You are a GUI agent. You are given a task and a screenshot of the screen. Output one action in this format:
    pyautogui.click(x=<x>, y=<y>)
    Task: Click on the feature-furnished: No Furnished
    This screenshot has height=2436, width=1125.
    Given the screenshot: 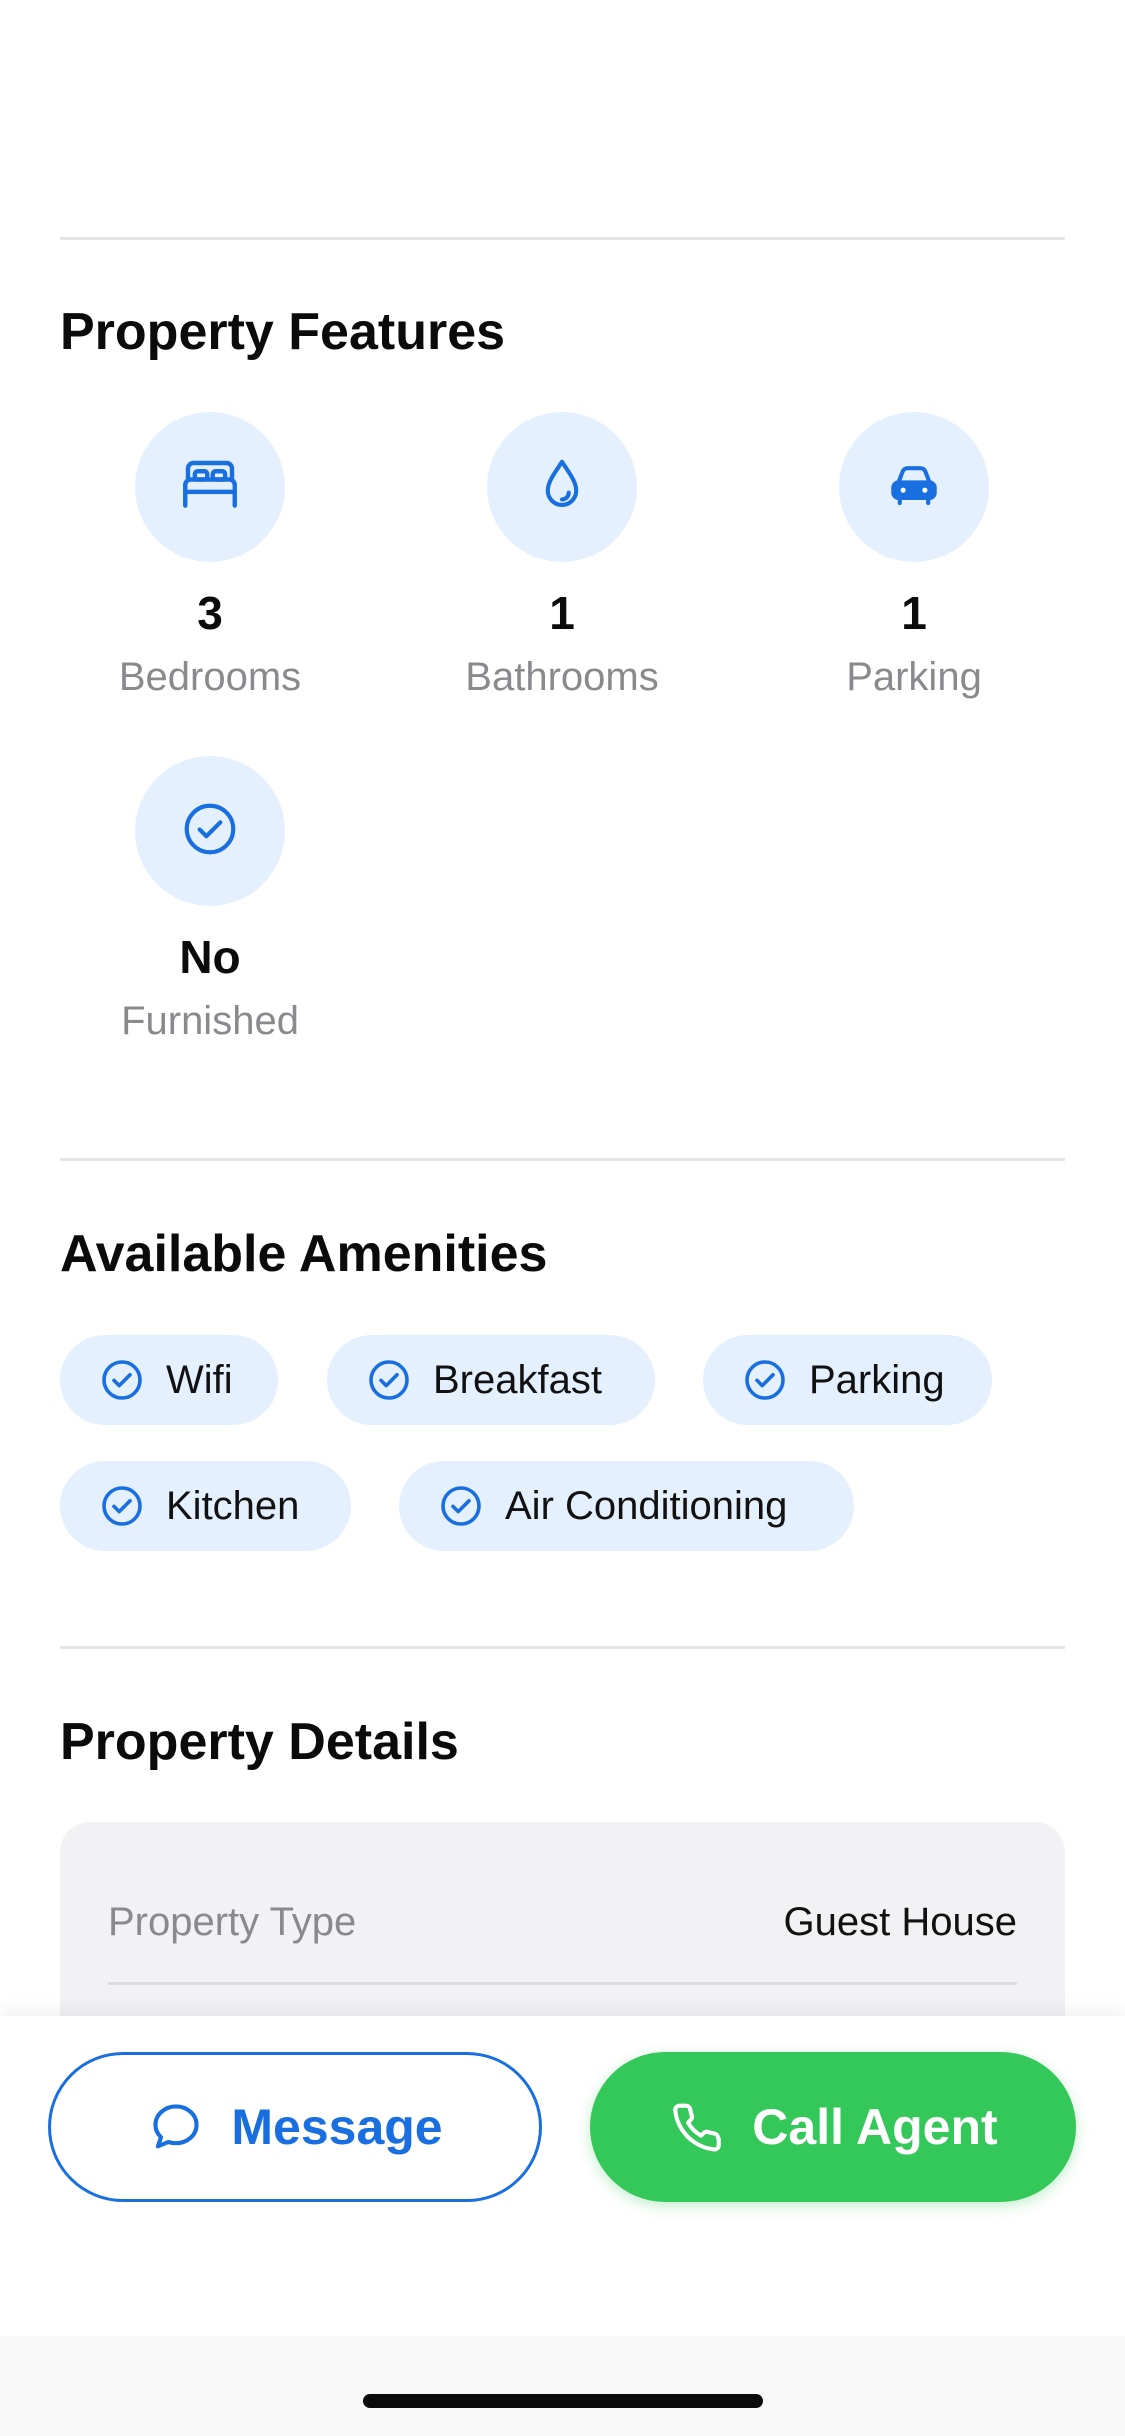 What is the action you would take?
    pyautogui.click(x=210, y=900)
    